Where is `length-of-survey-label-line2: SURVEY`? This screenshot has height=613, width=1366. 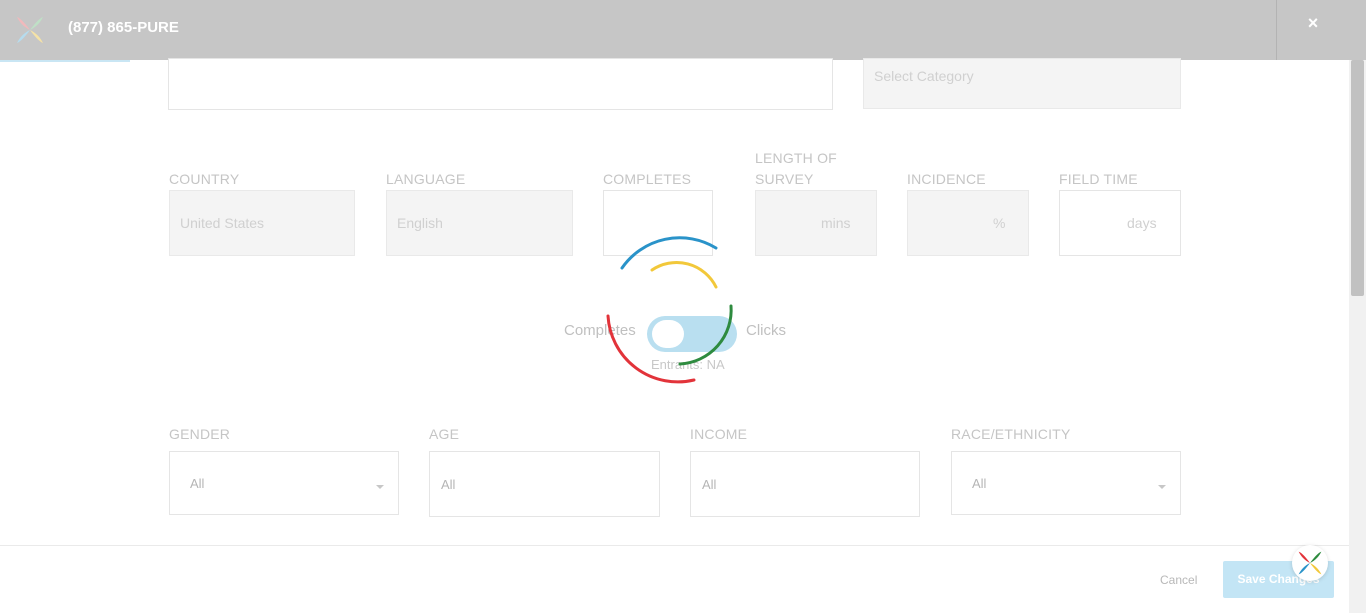
length-of-survey-label-line2: SURVEY is located at coordinates (784, 179).